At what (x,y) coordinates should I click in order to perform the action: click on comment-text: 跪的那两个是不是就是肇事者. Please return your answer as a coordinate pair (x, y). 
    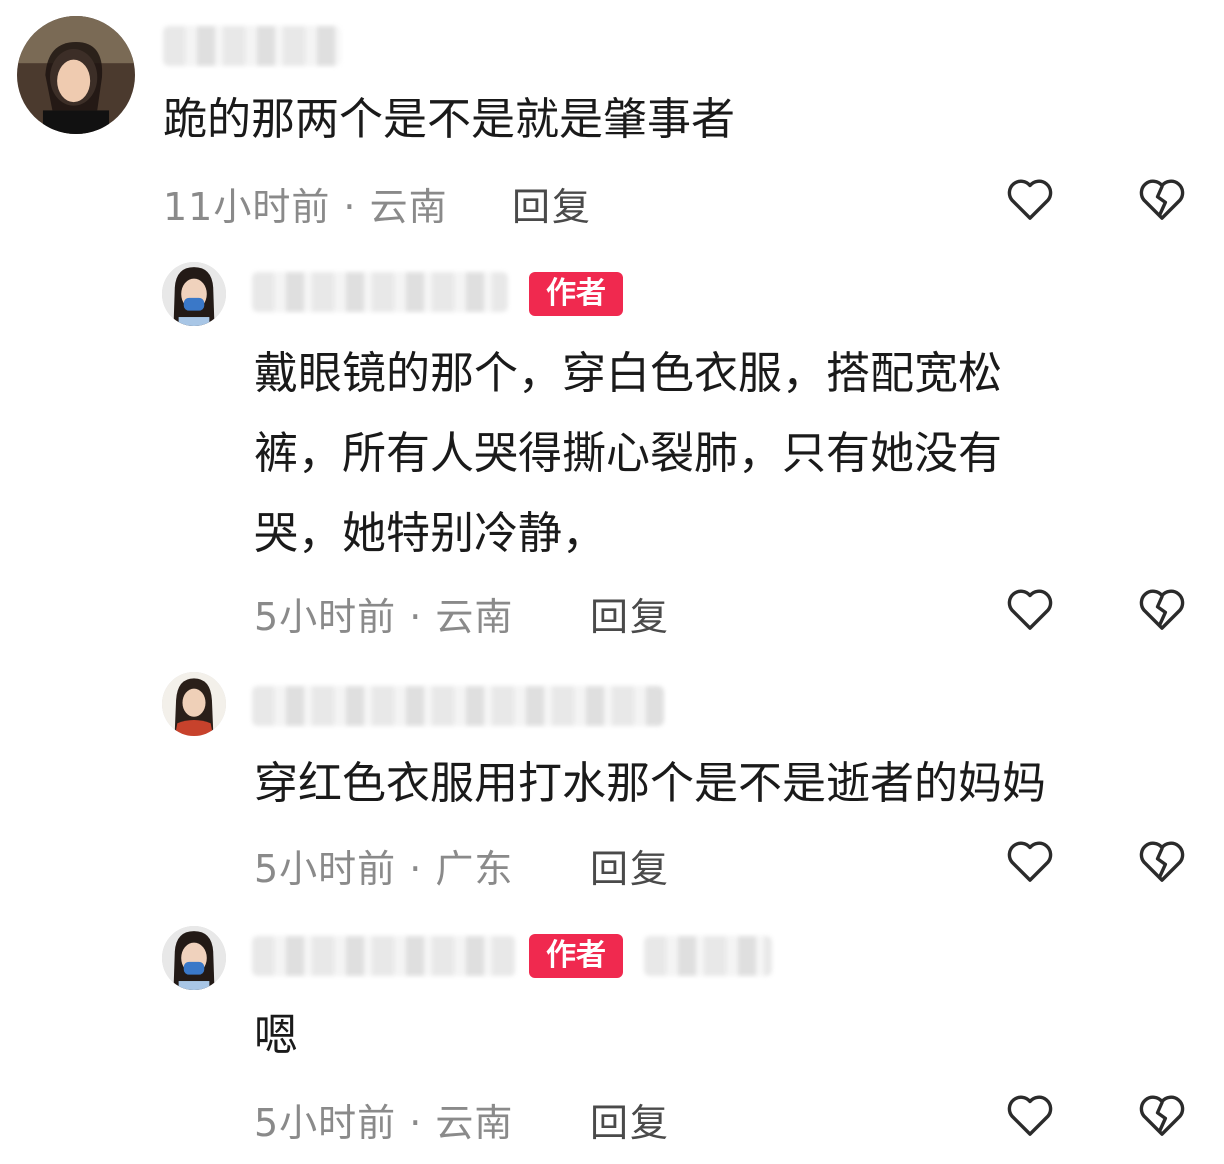
    Looking at the image, I should click on (449, 119).